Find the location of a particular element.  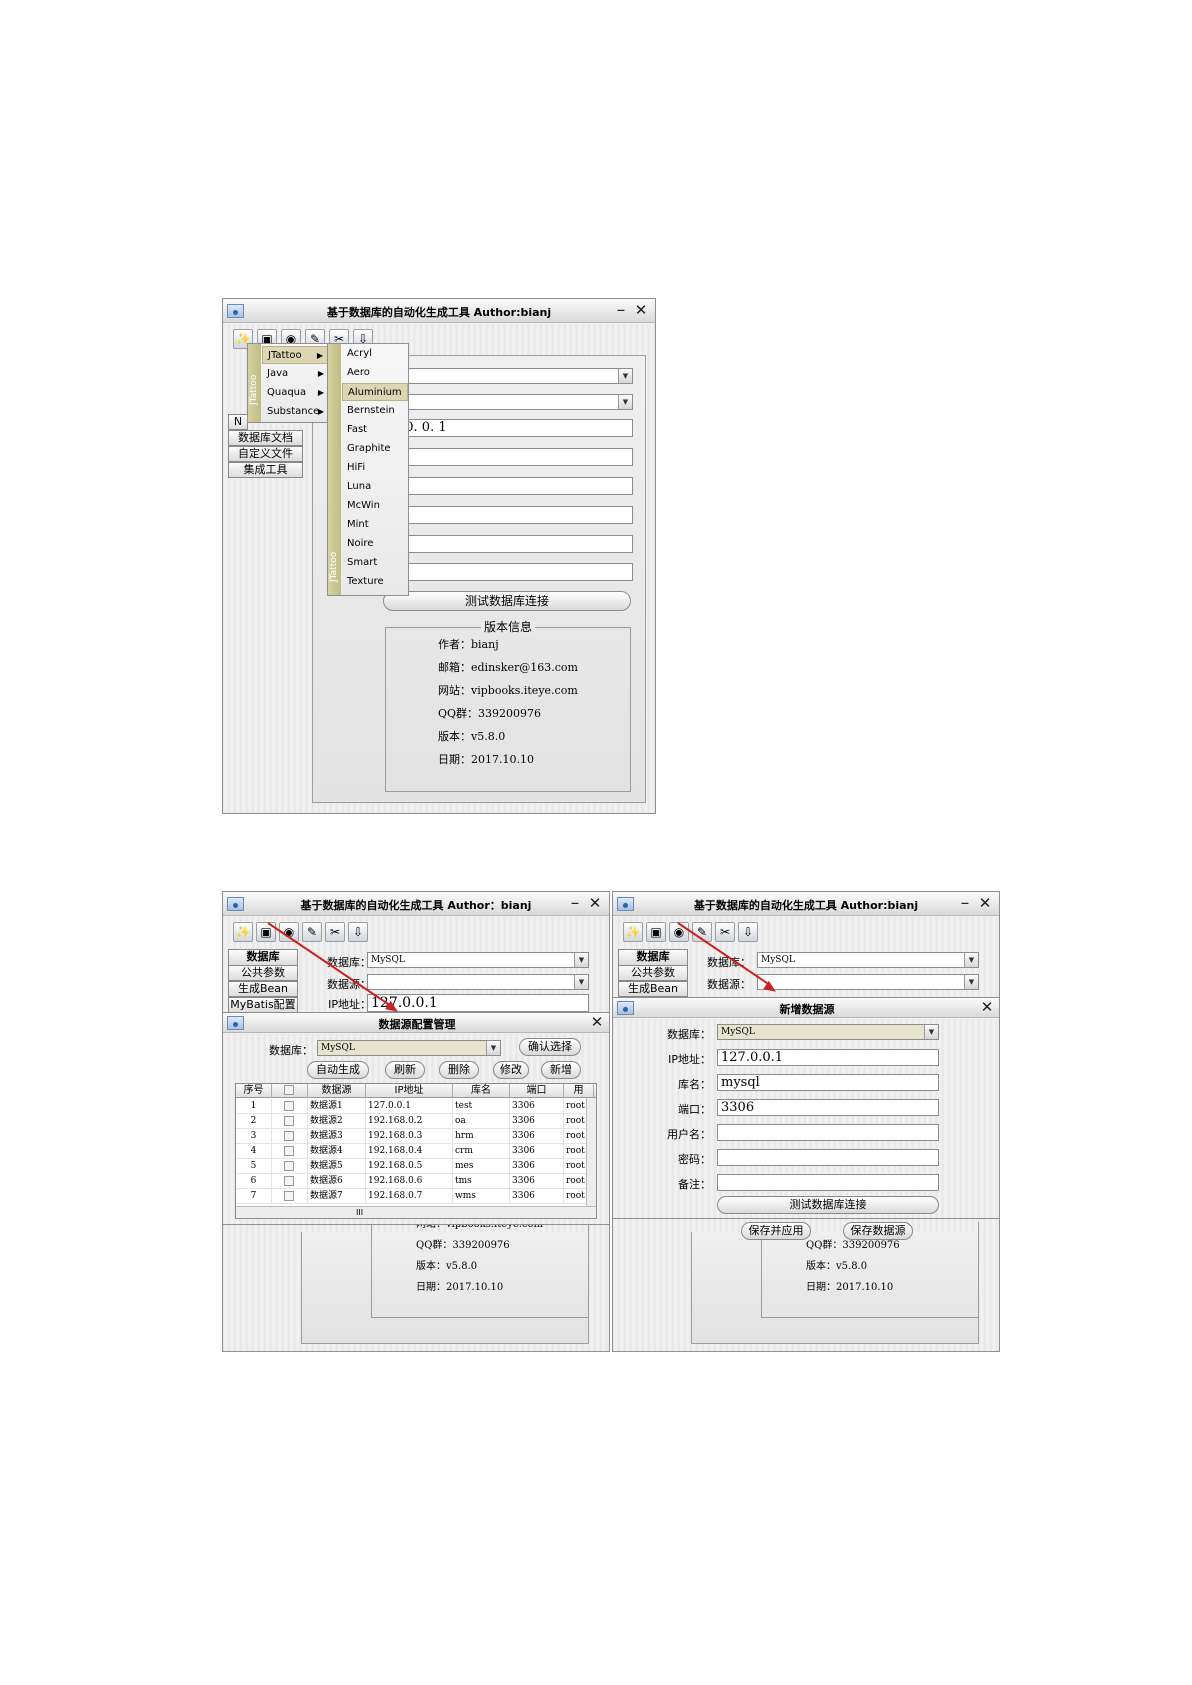

theme-mcwin: McWin is located at coordinates (375, 506).